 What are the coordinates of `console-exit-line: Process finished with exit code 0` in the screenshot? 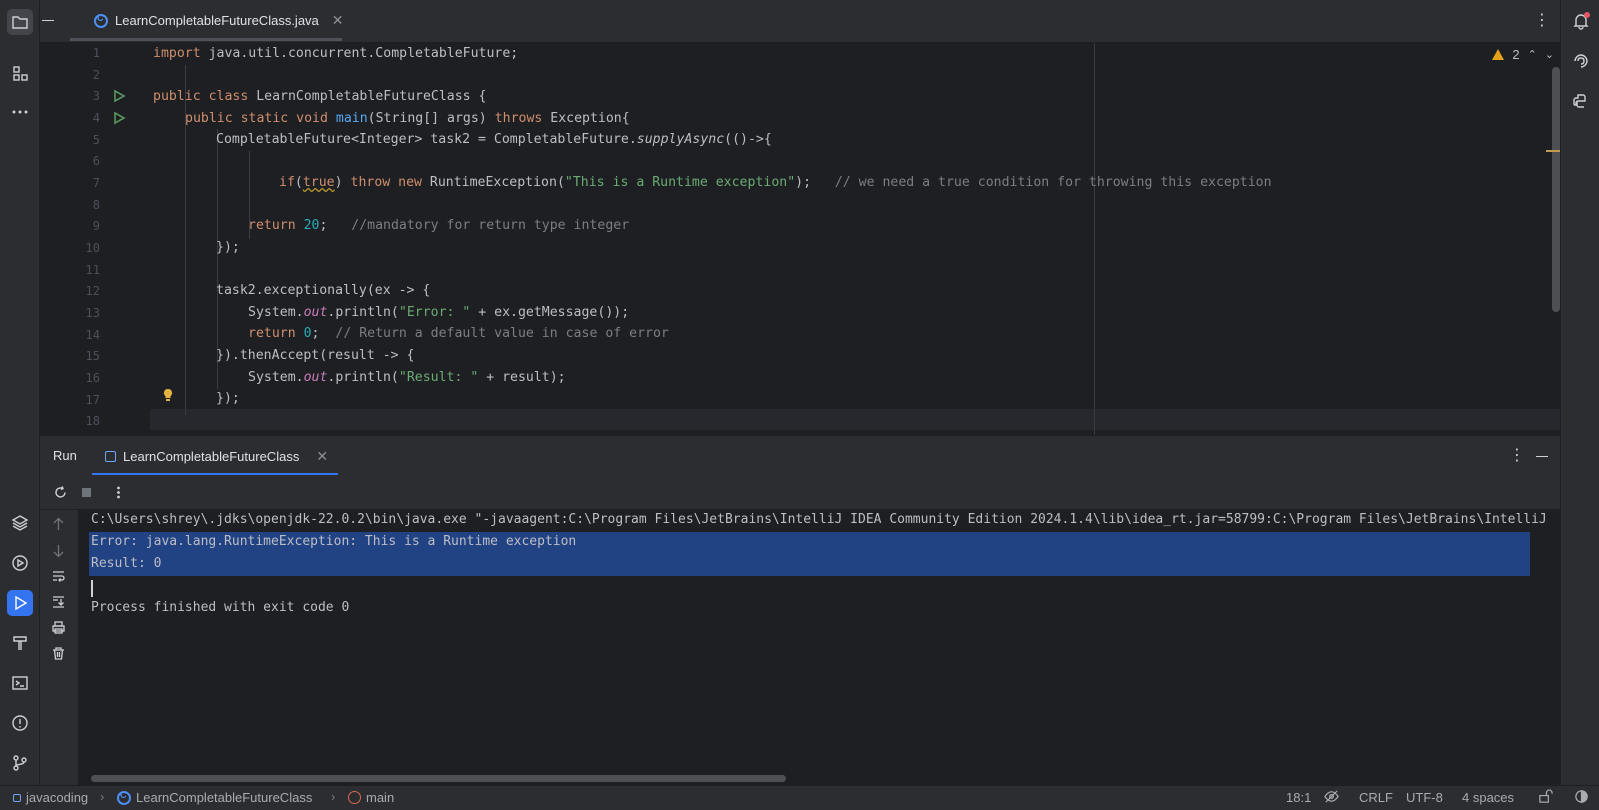 It's located at (220, 607).